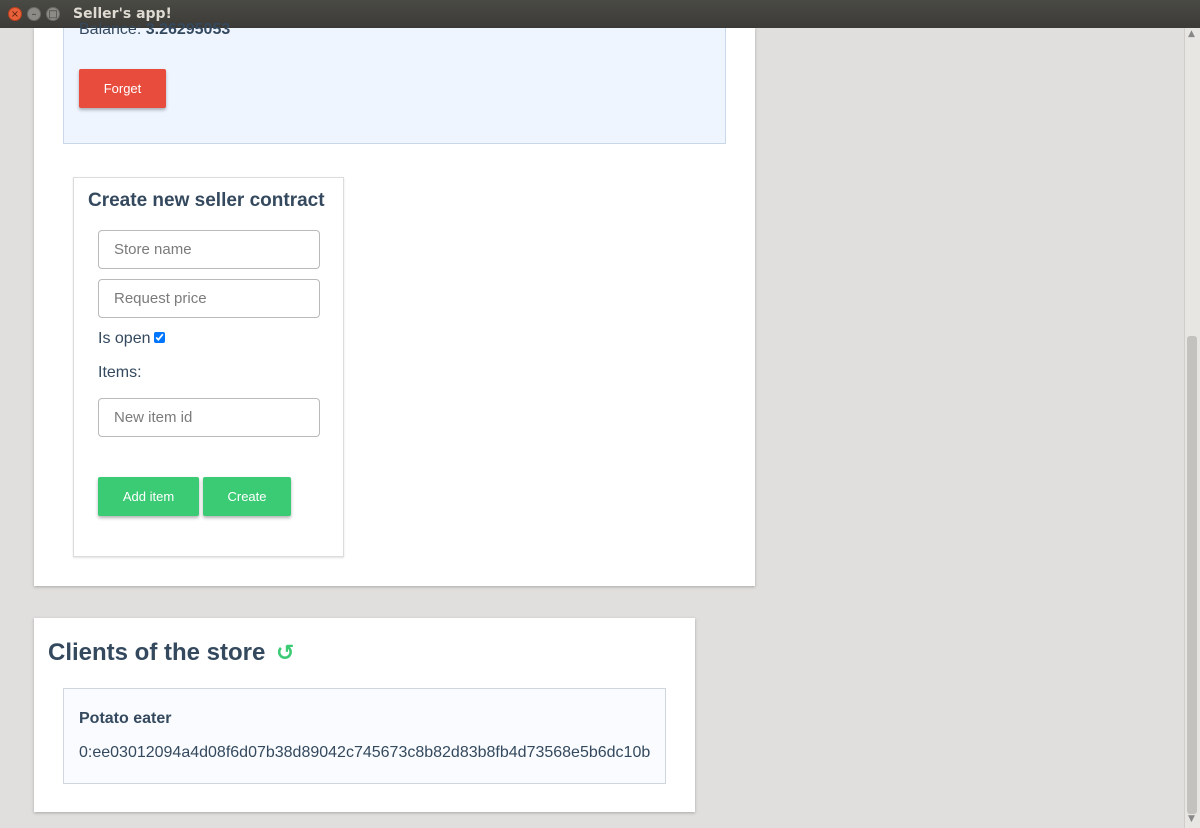 The width and height of the screenshot is (1200, 828). I want to click on request-price-input, so click(209, 298).